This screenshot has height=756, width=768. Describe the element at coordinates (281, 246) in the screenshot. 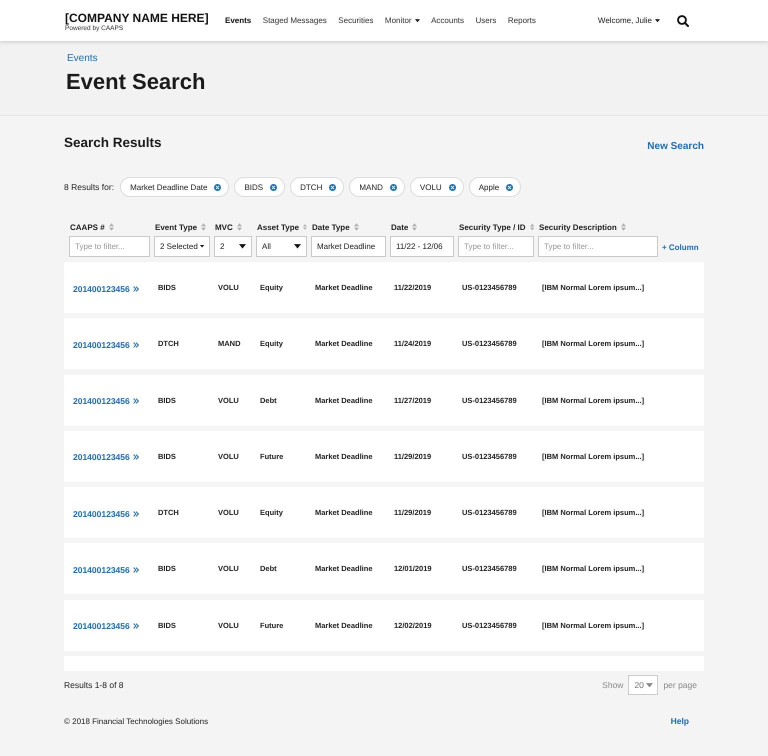

I see `filter-select: All` at that location.